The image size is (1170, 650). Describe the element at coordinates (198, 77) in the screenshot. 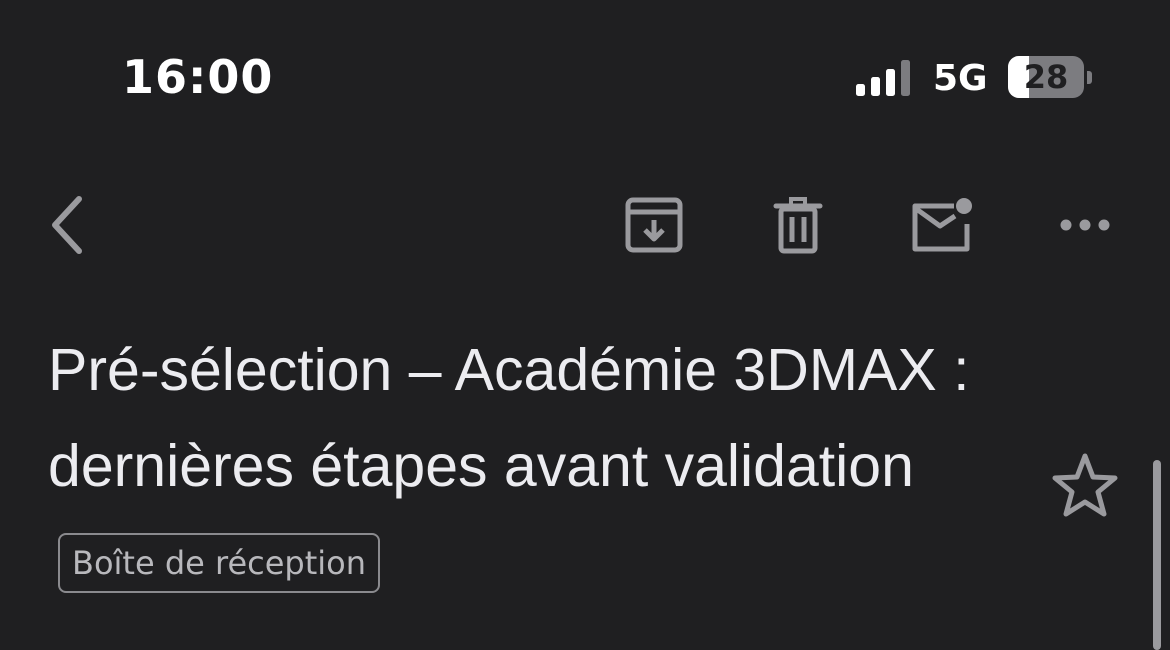

I see `clock-time: 16:00` at that location.